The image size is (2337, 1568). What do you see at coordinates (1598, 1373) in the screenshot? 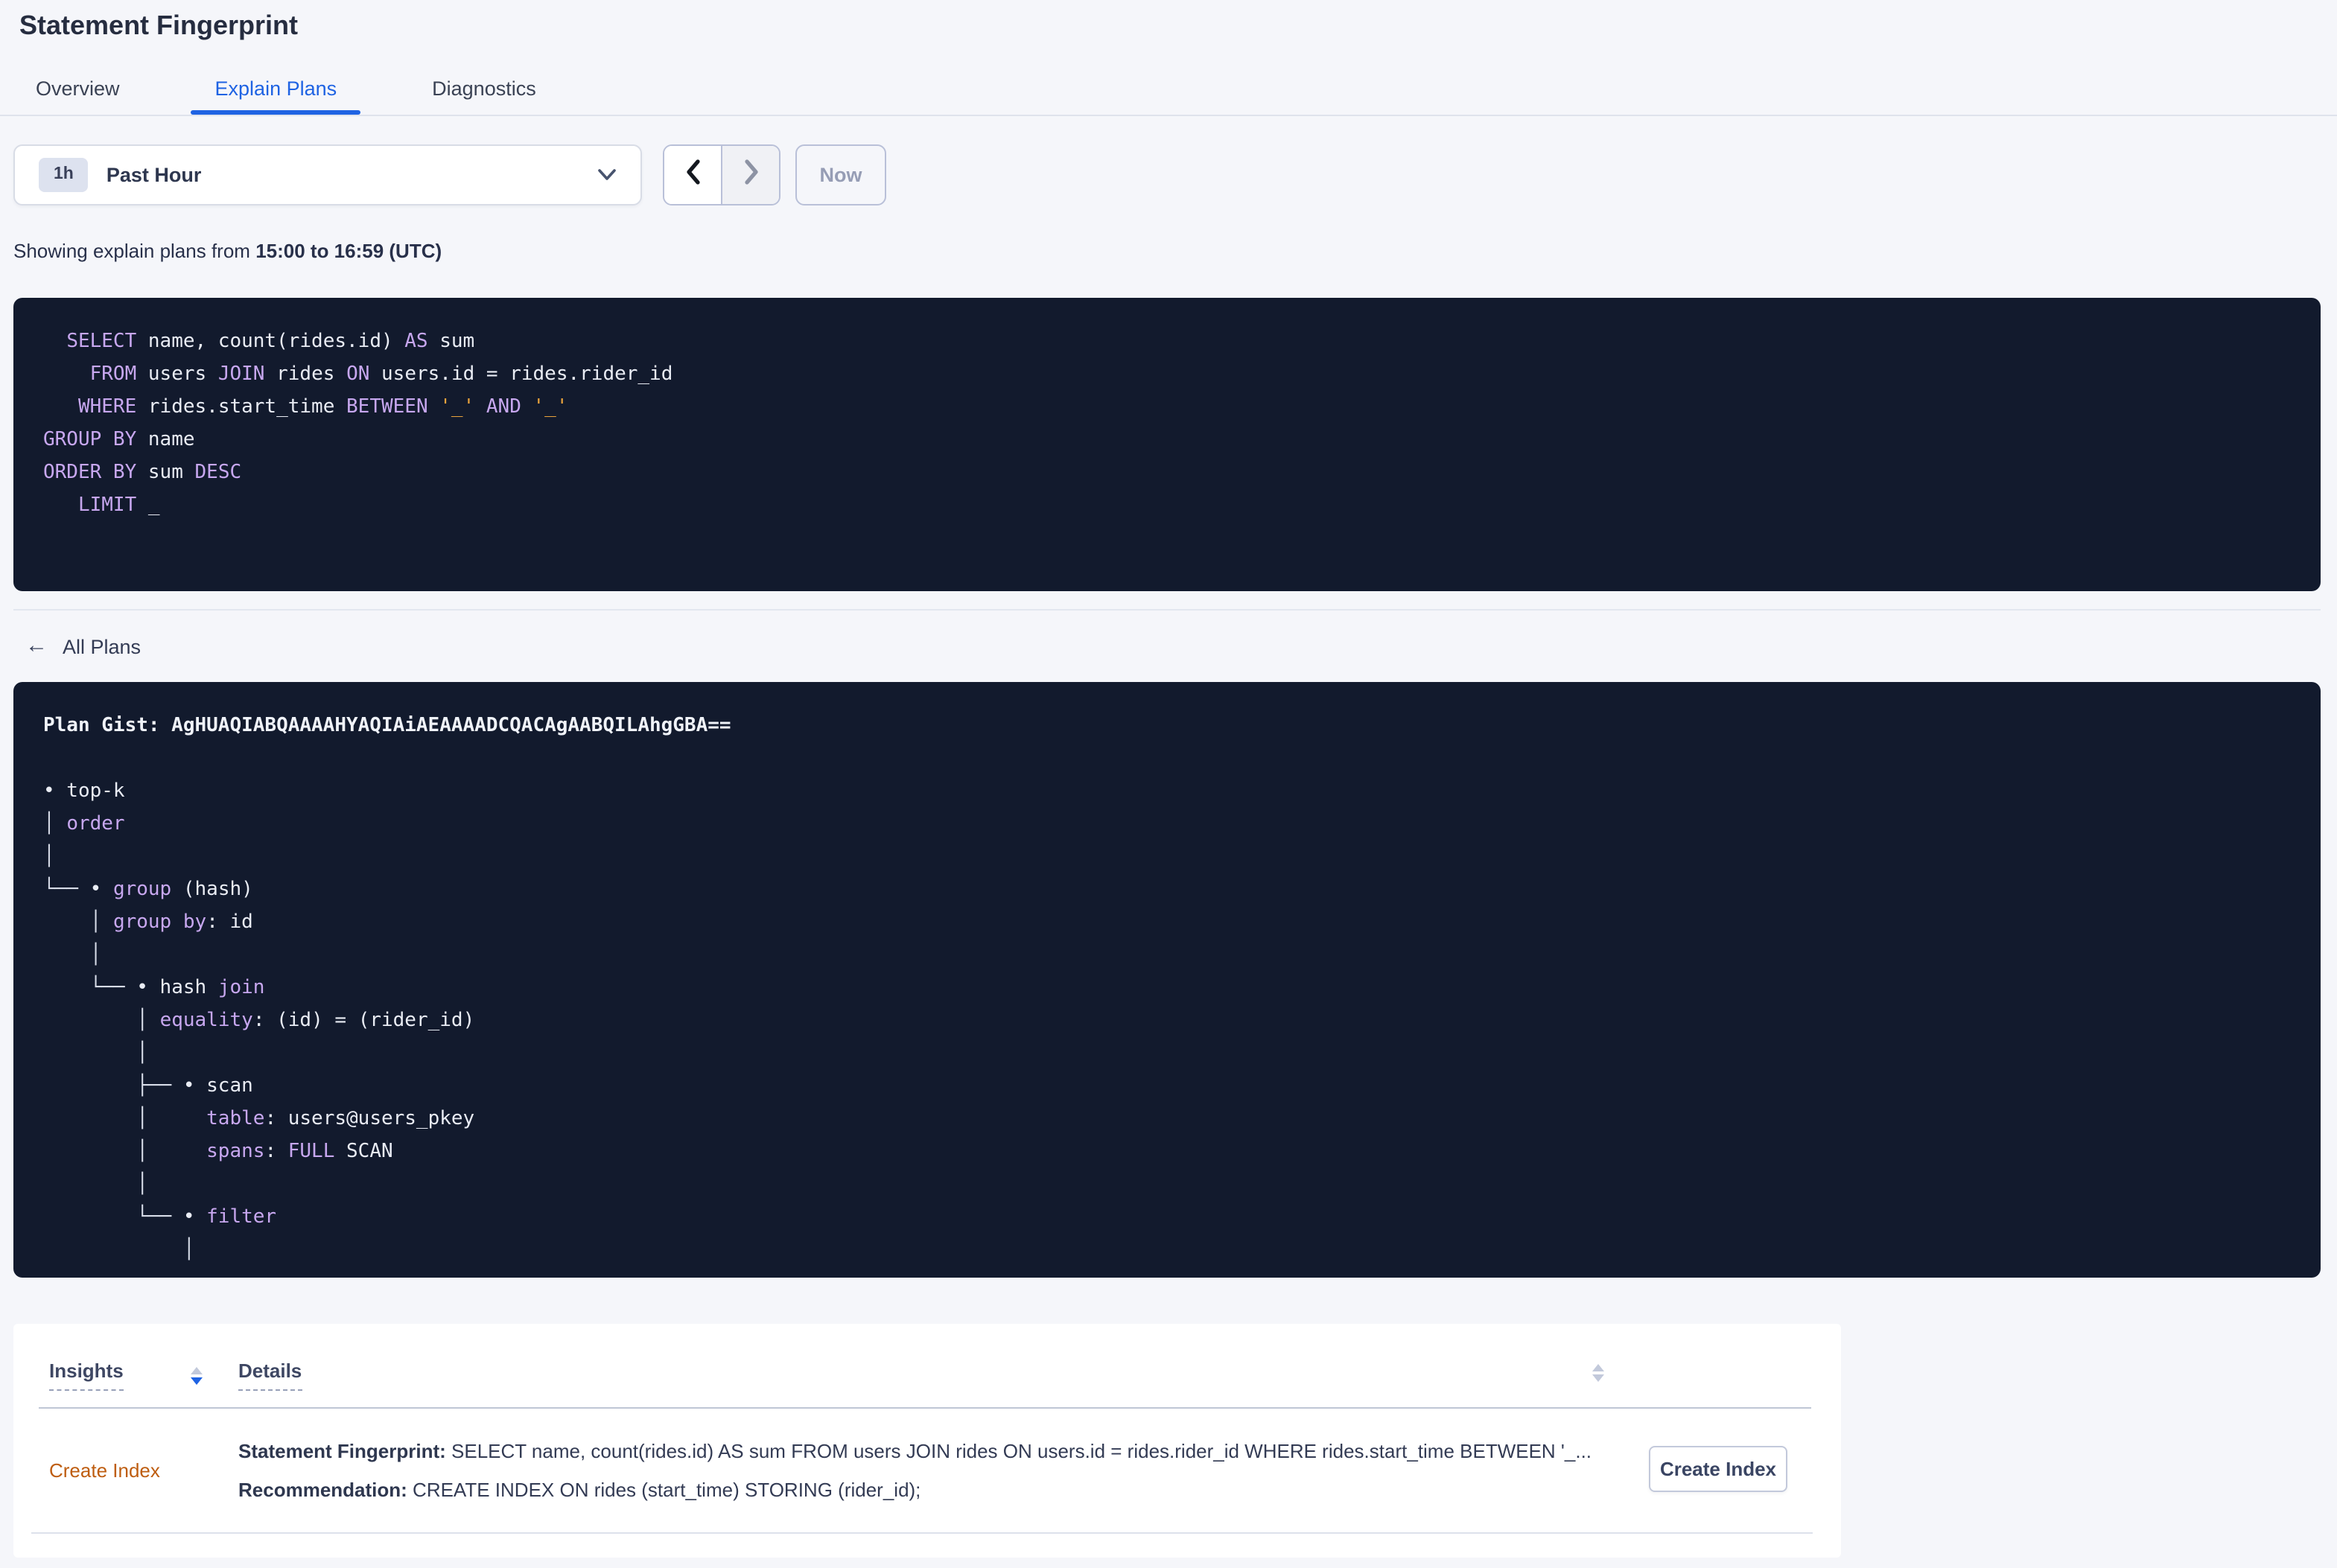
I see `details-sort-control` at bounding box center [1598, 1373].